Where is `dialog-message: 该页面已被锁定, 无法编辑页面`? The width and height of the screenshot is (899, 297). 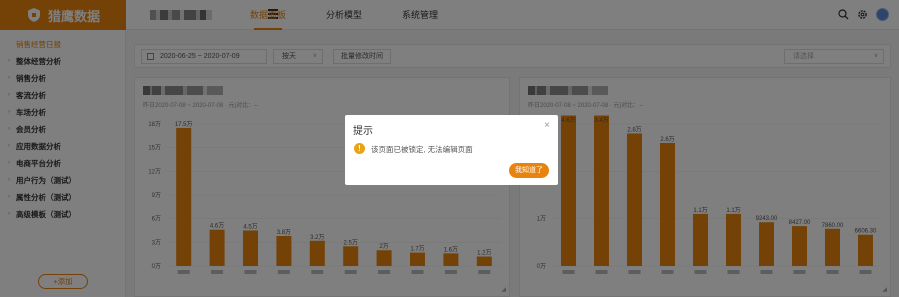
dialog-message: 该页面已被锁定, 无法编辑页面 is located at coordinates (422, 149).